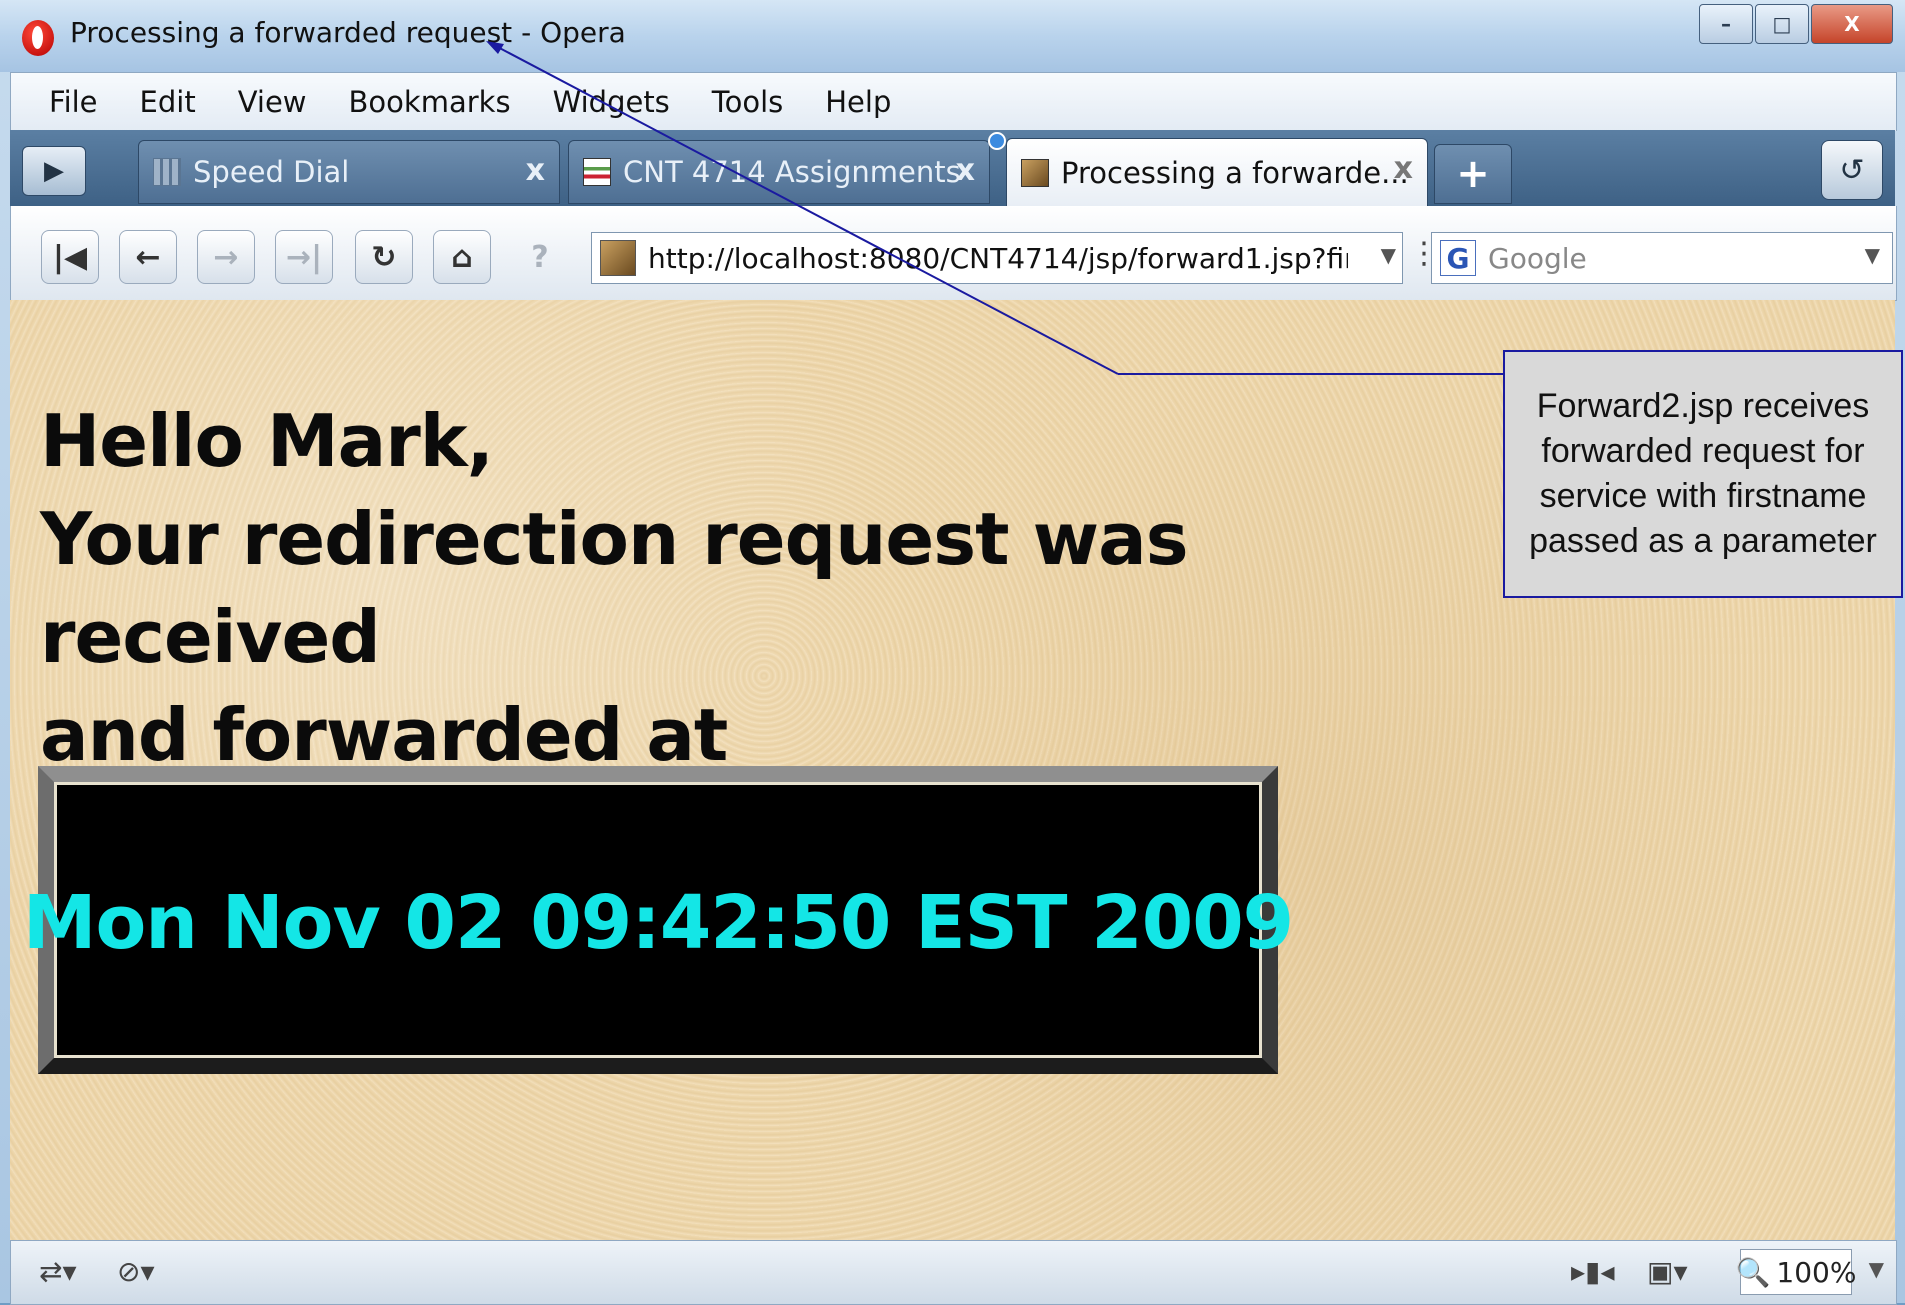 The width and height of the screenshot is (1905, 1305). Describe the element at coordinates (271, 172) in the screenshot. I see `tab-label: Speed Dial` at that location.